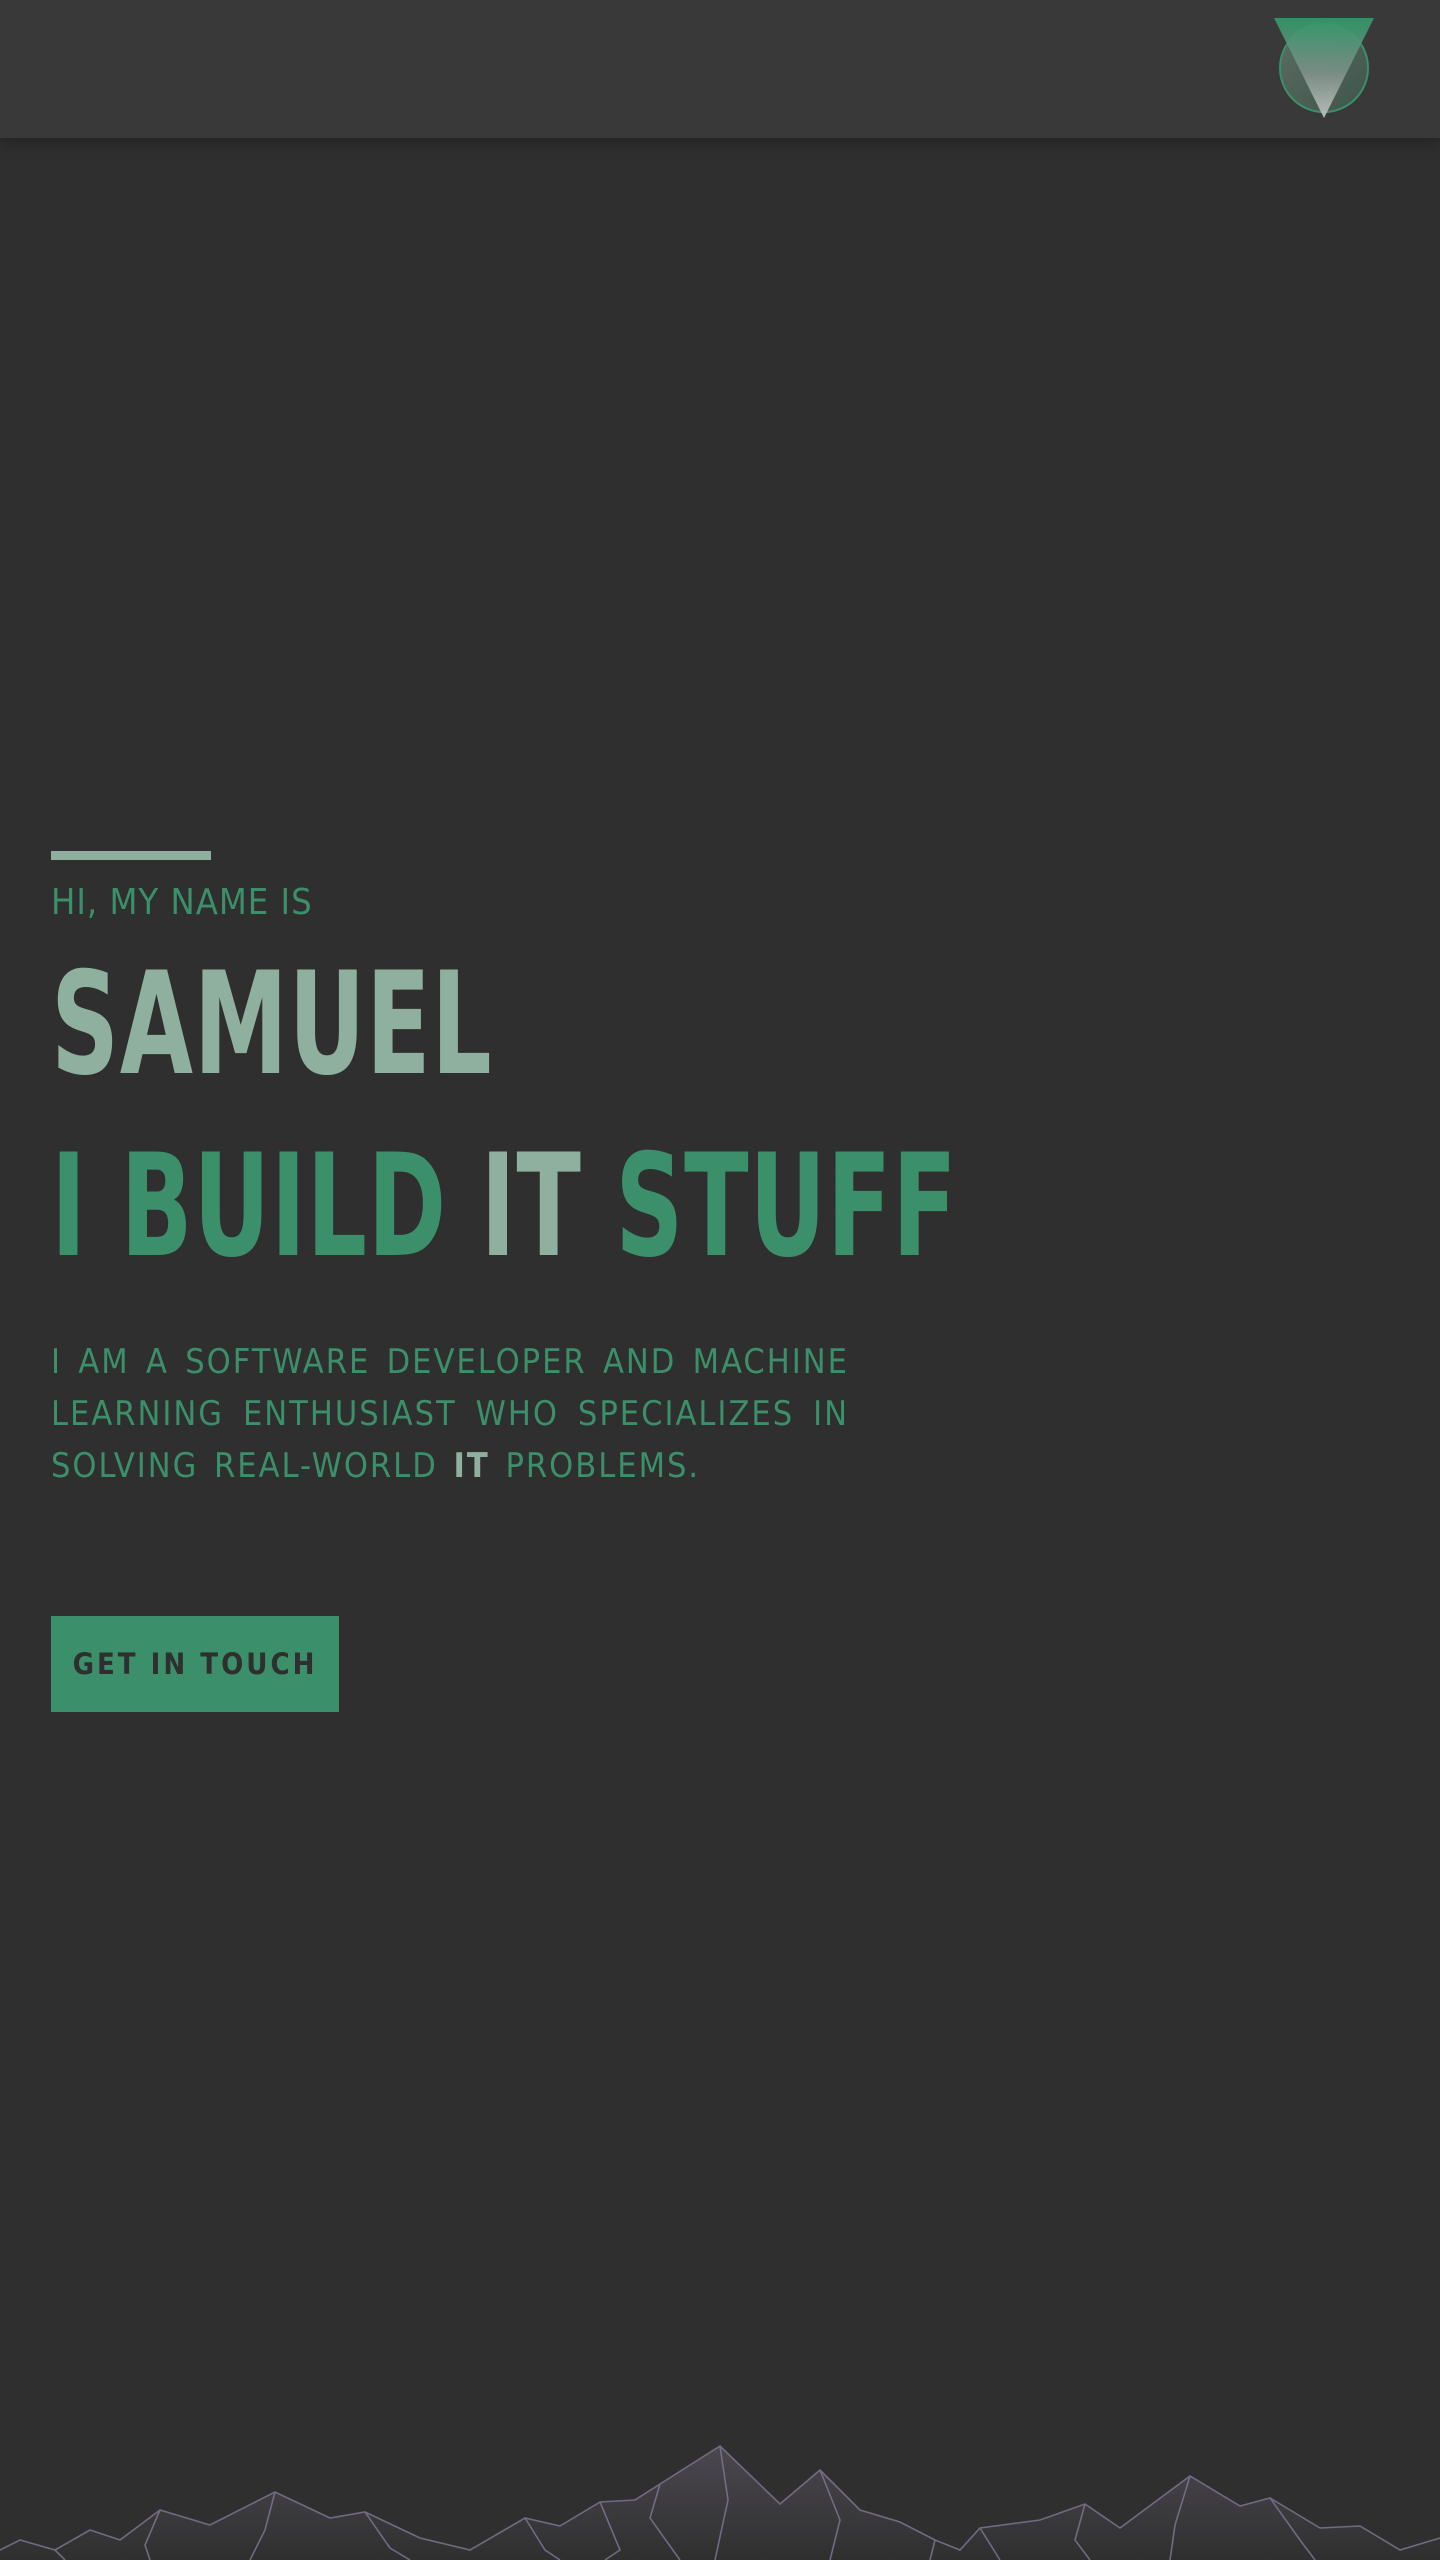 This screenshot has width=1440, height=2560. Describe the element at coordinates (720, 69) in the screenshot. I see `top-nav-bar` at that location.